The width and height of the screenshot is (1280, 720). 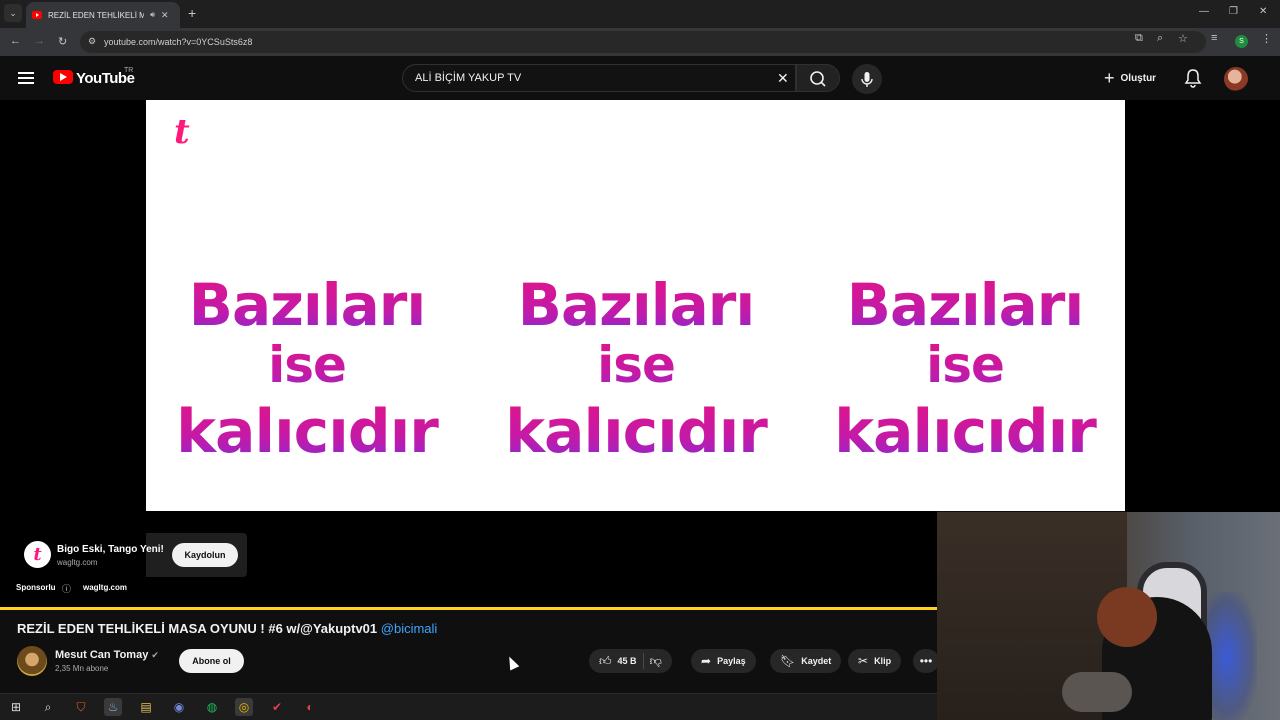 What do you see at coordinates (468, 78) in the screenshot?
I see `search-query: ALİ BİÇİM YAKUP TV` at bounding box center [468, 78].